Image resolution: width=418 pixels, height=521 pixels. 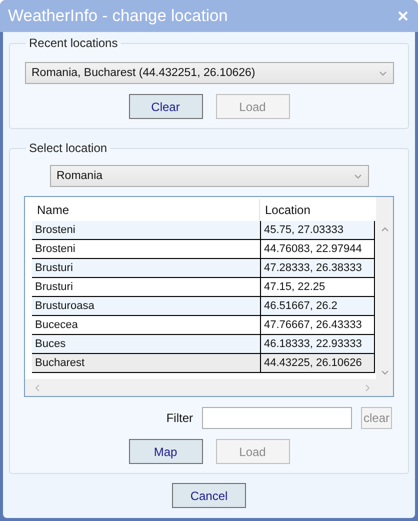 What do you see at coordinates (209, 176) in the screenshot?
I see `country-dropdown: Romania` at bounding box center [209, 176].